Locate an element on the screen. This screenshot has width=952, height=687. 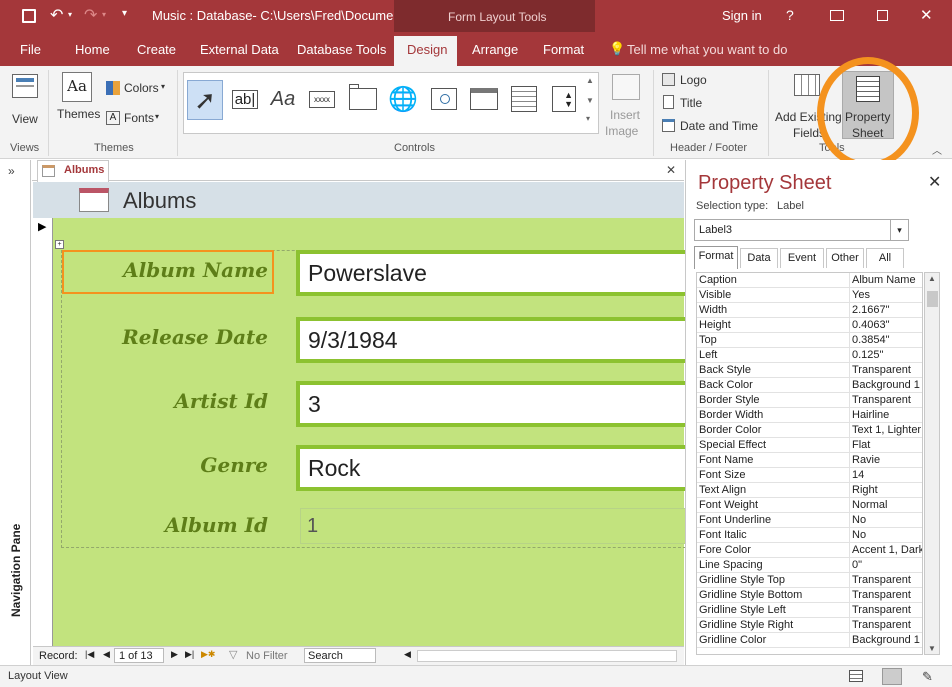
release-date-field: 9/3/1984 is located at coordinates (496, 340).